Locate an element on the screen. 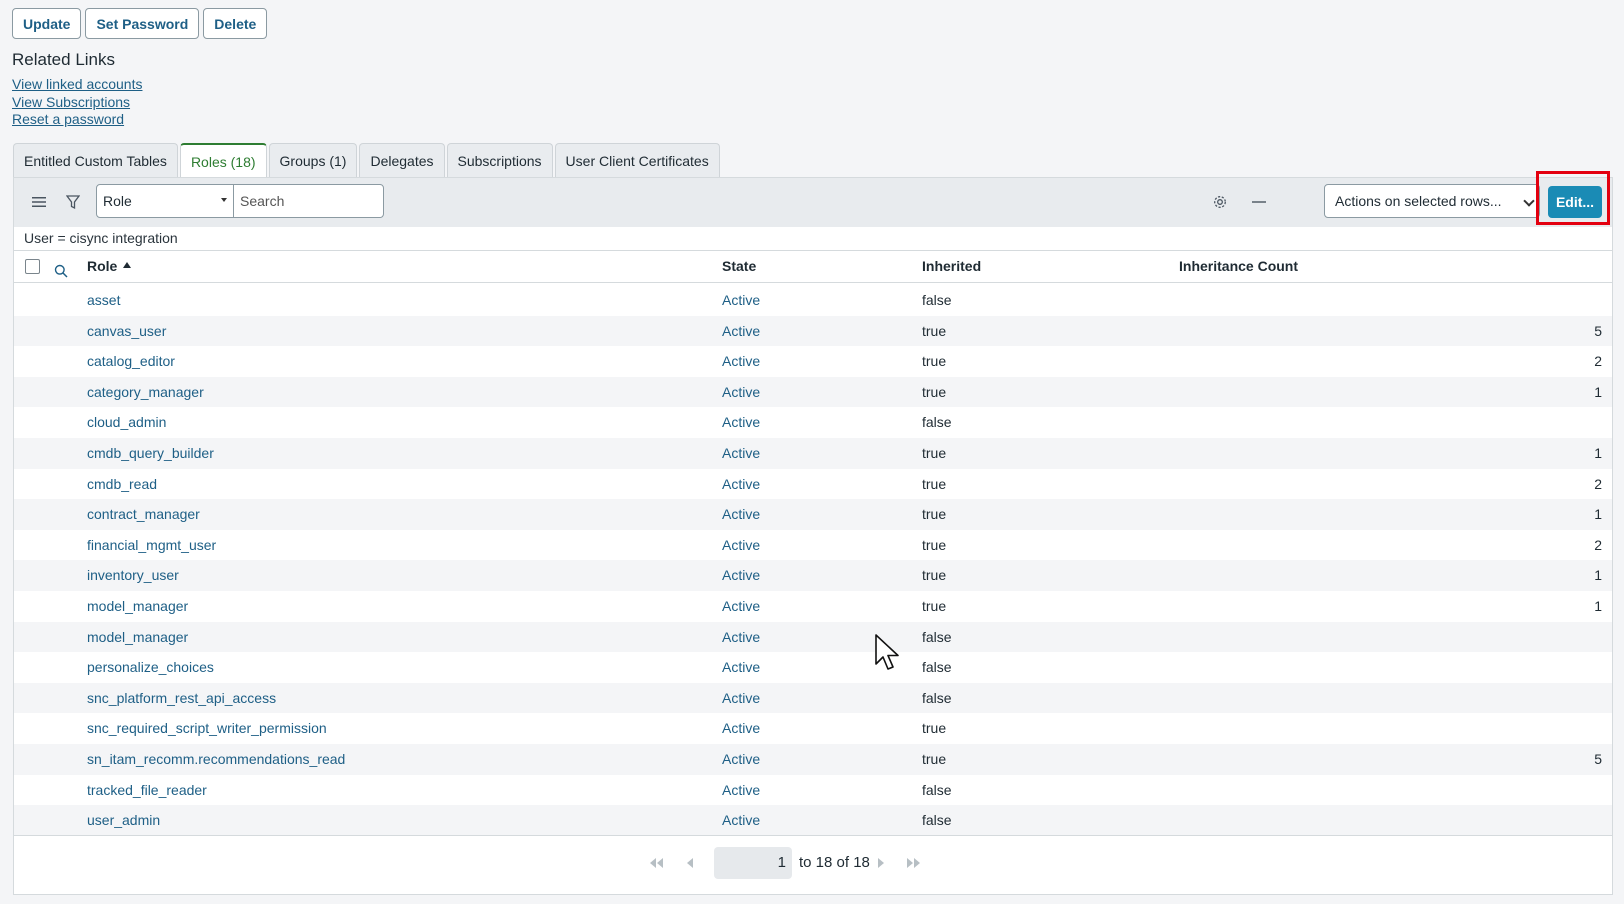 The height and width of the screenshot is (904, 1624). role-link: personalize_choices is located at coordinates (150, 667).